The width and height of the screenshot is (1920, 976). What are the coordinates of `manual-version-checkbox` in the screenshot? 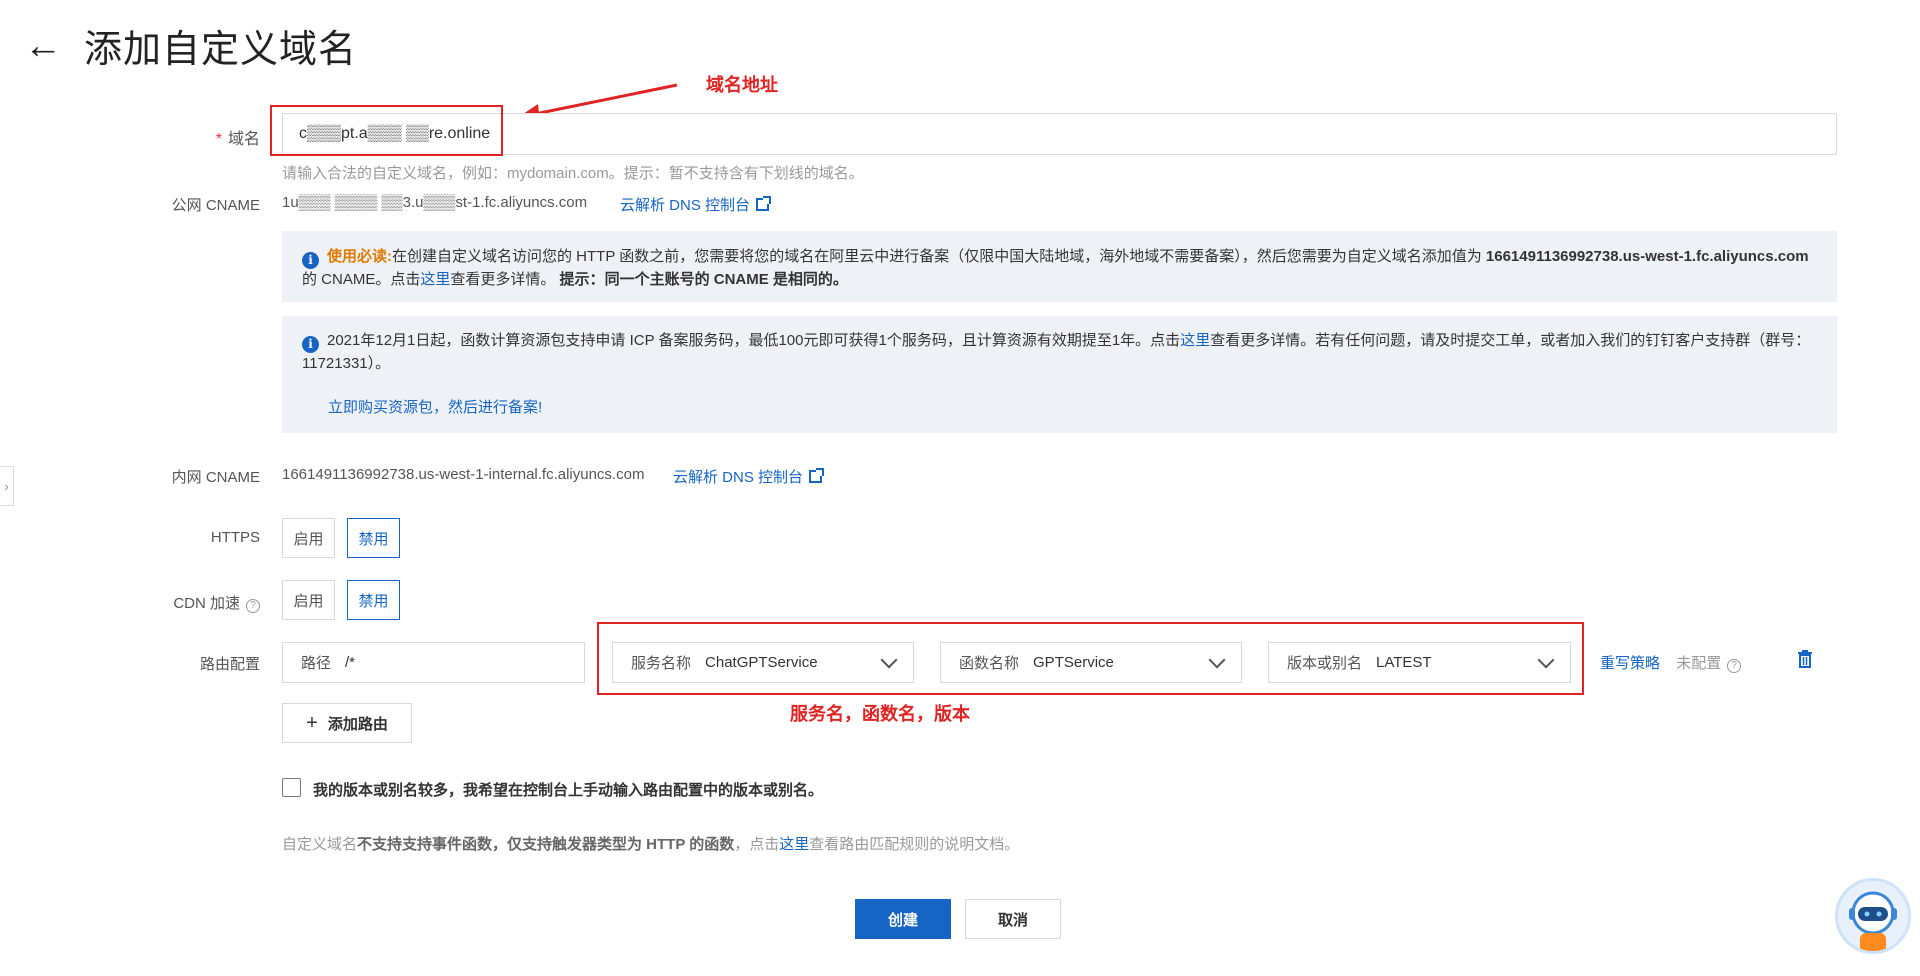 It's located at (291, 787).